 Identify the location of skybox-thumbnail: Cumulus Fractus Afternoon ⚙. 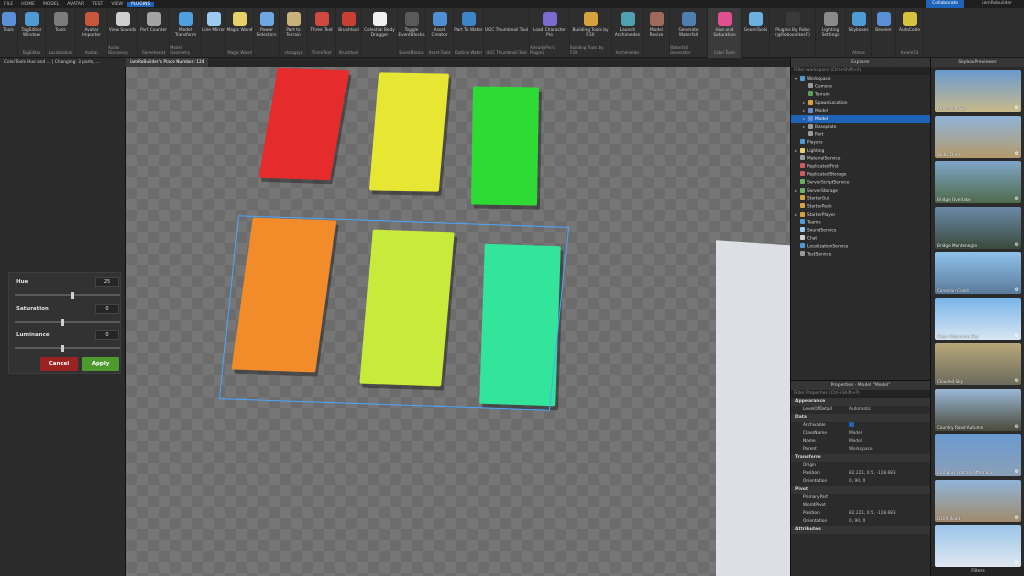
(978, 455).